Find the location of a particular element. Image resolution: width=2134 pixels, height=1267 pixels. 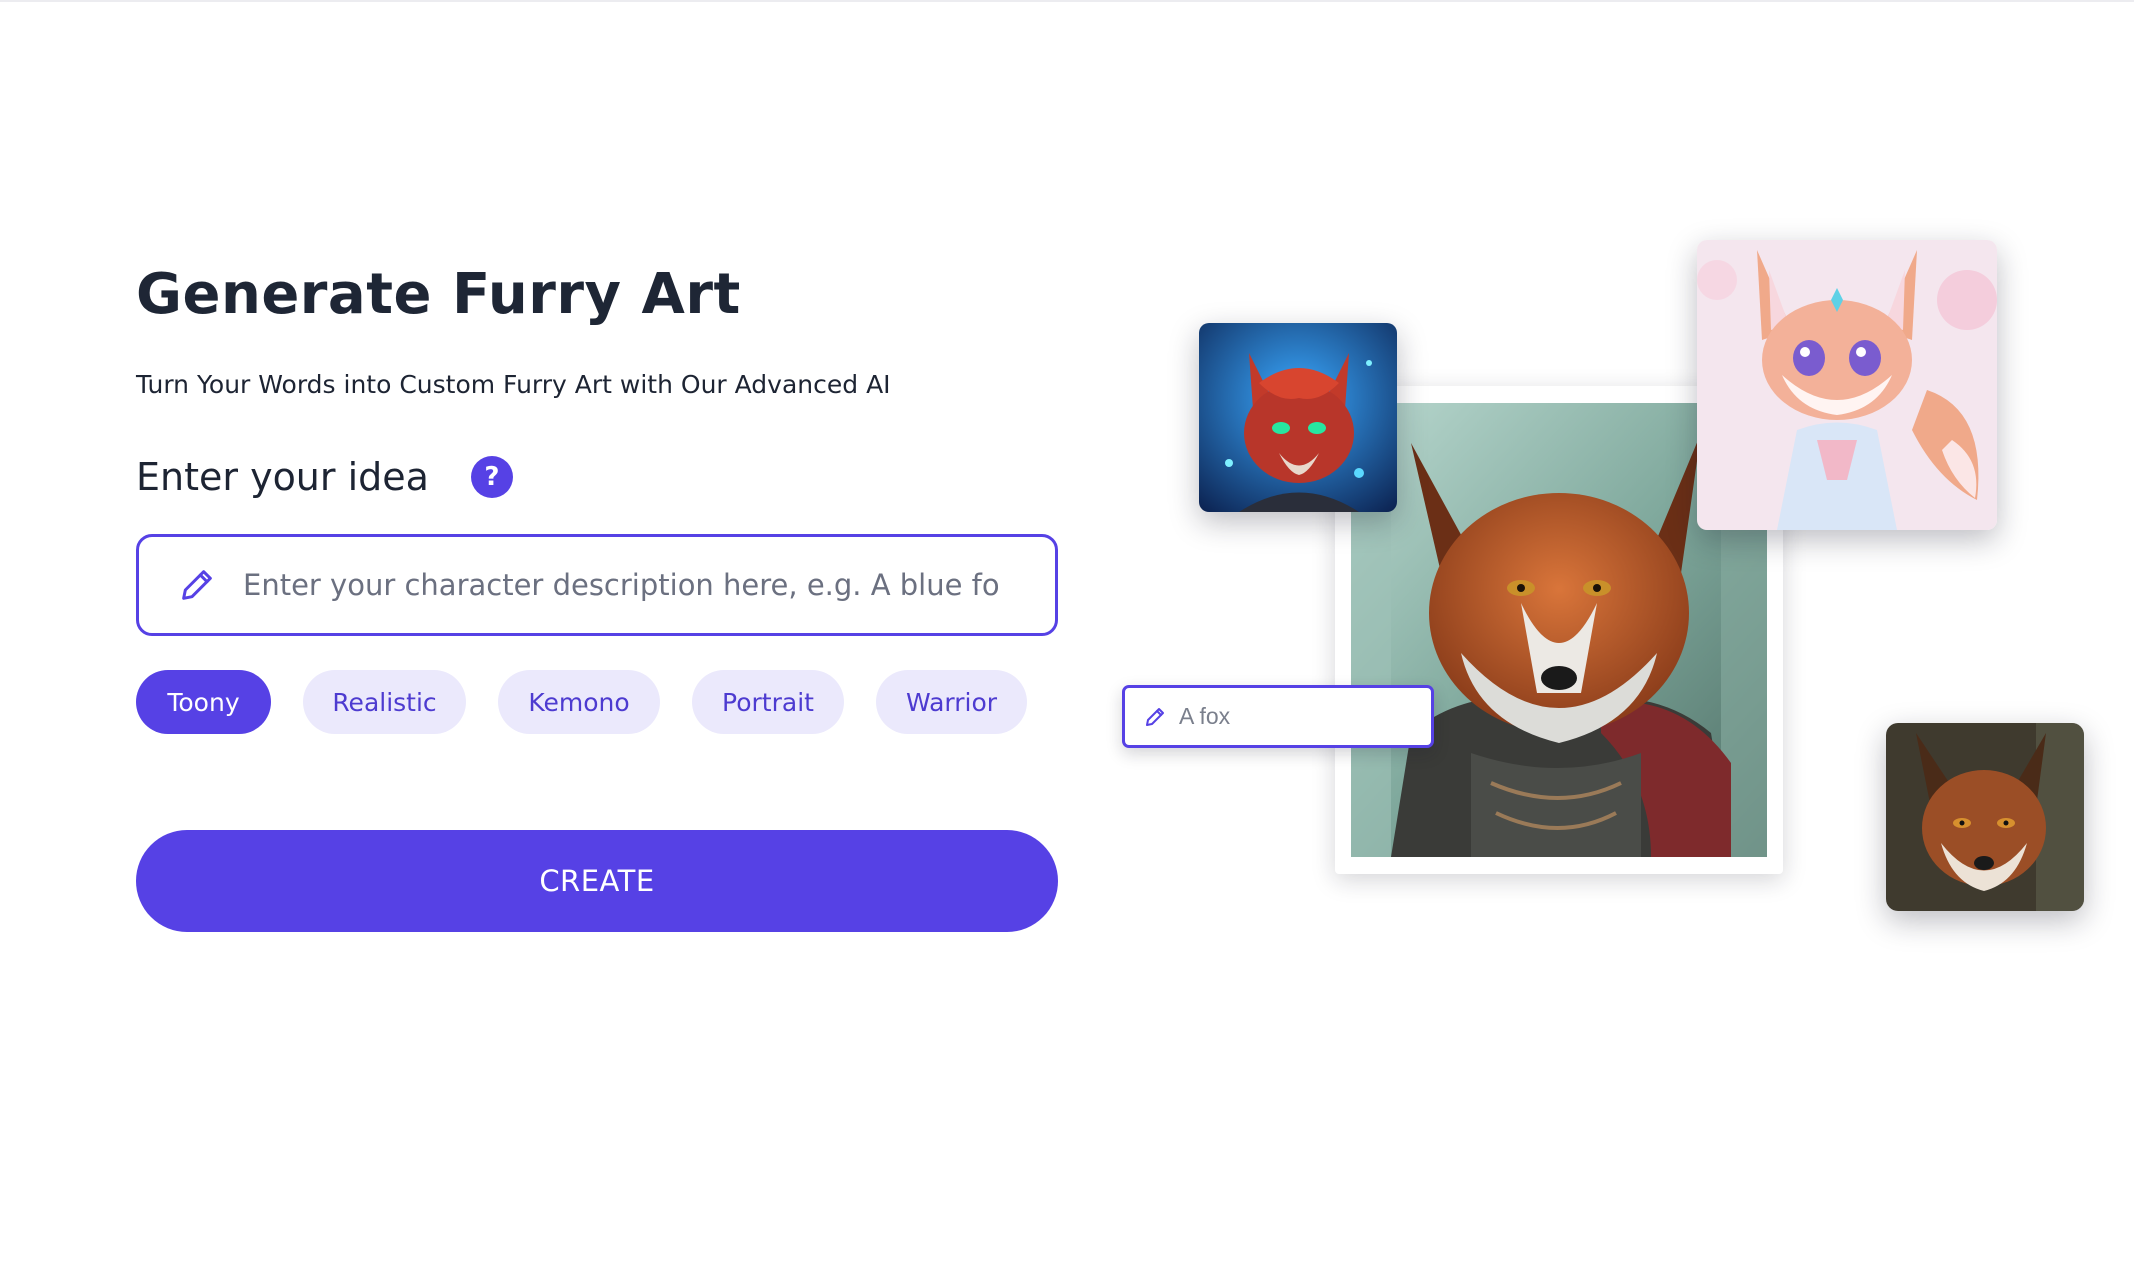

question-mark-icon: ? is located at coordinates (491, 477).